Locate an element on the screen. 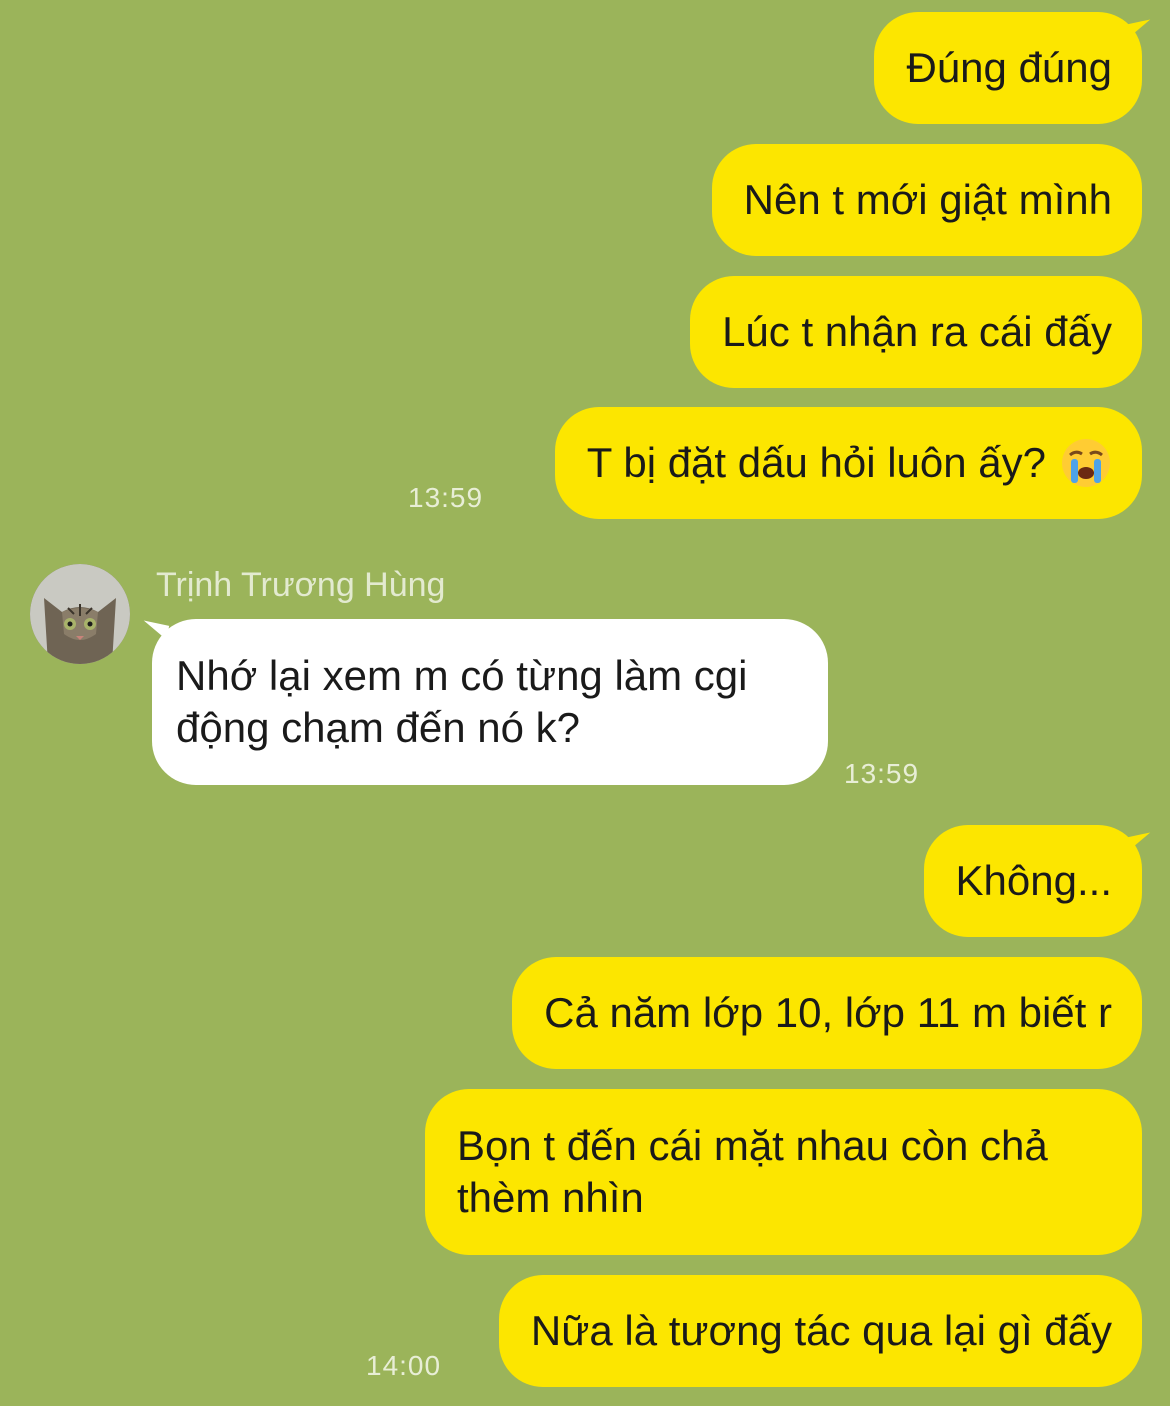  message-timestamp: 14:00 is located at coordinates (404, 1365).